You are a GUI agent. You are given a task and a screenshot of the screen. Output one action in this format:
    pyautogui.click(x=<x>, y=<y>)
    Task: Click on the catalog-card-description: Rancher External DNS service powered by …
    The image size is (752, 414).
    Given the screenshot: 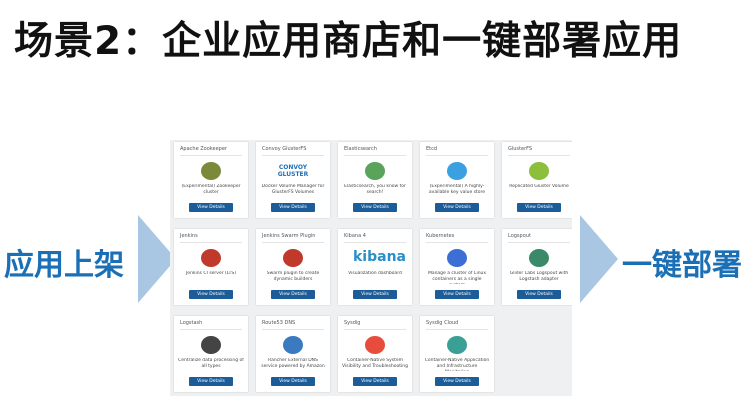 What is the action you would take?
    pyautogui.click(x=293, y=363)
    